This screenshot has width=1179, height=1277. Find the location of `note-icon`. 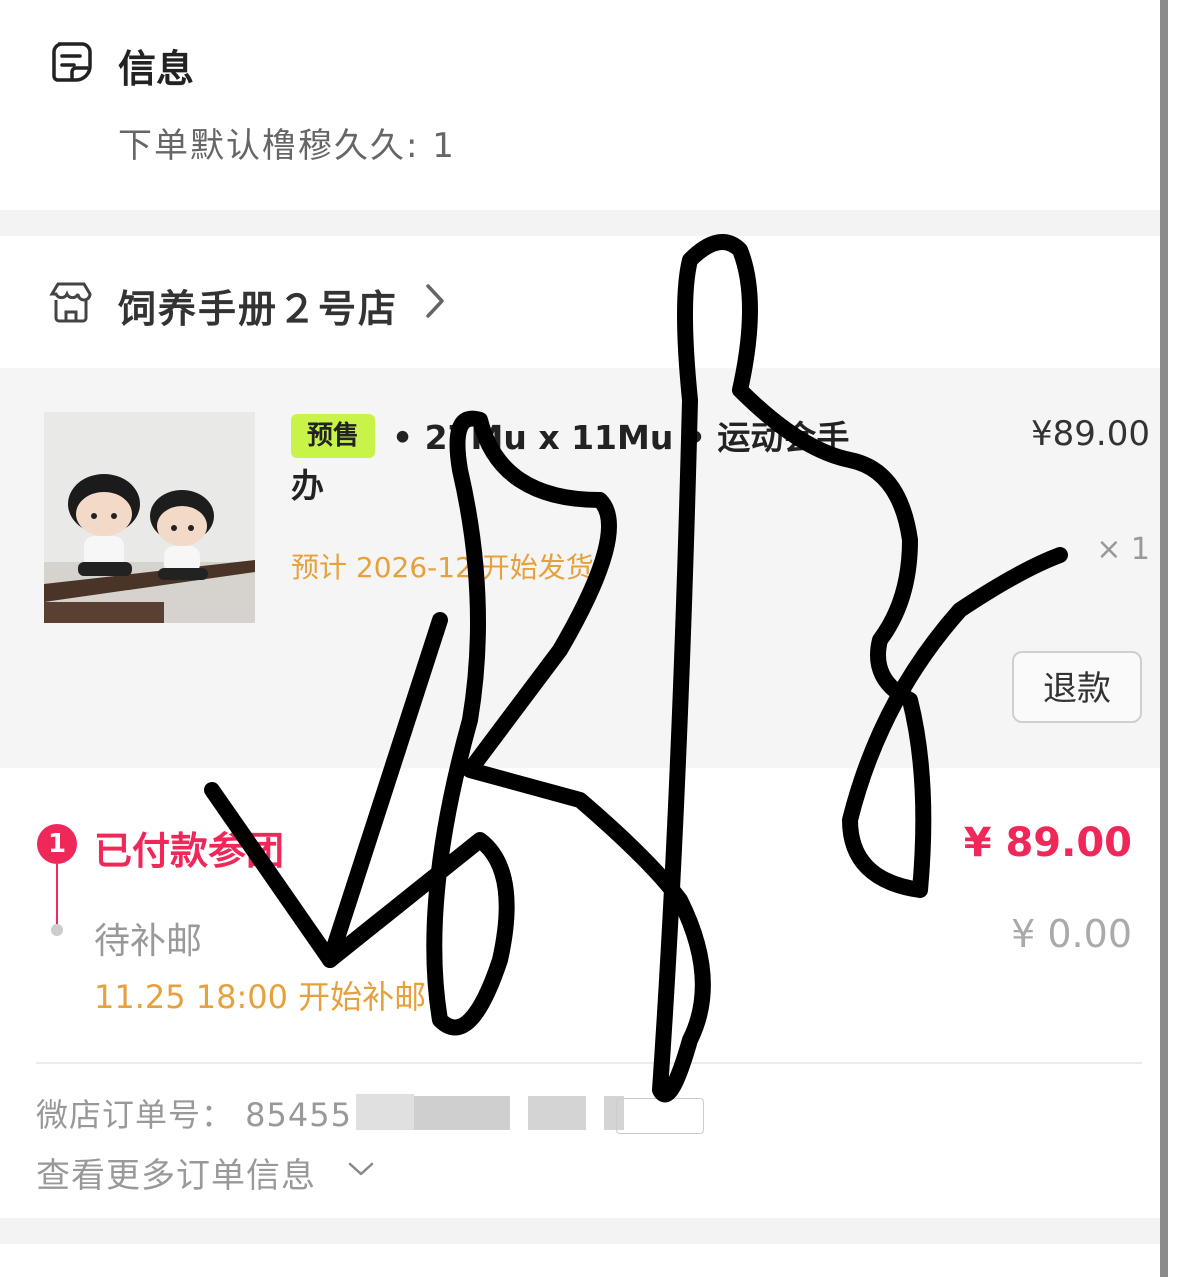

note-icon is located at coordinates (72, 62).